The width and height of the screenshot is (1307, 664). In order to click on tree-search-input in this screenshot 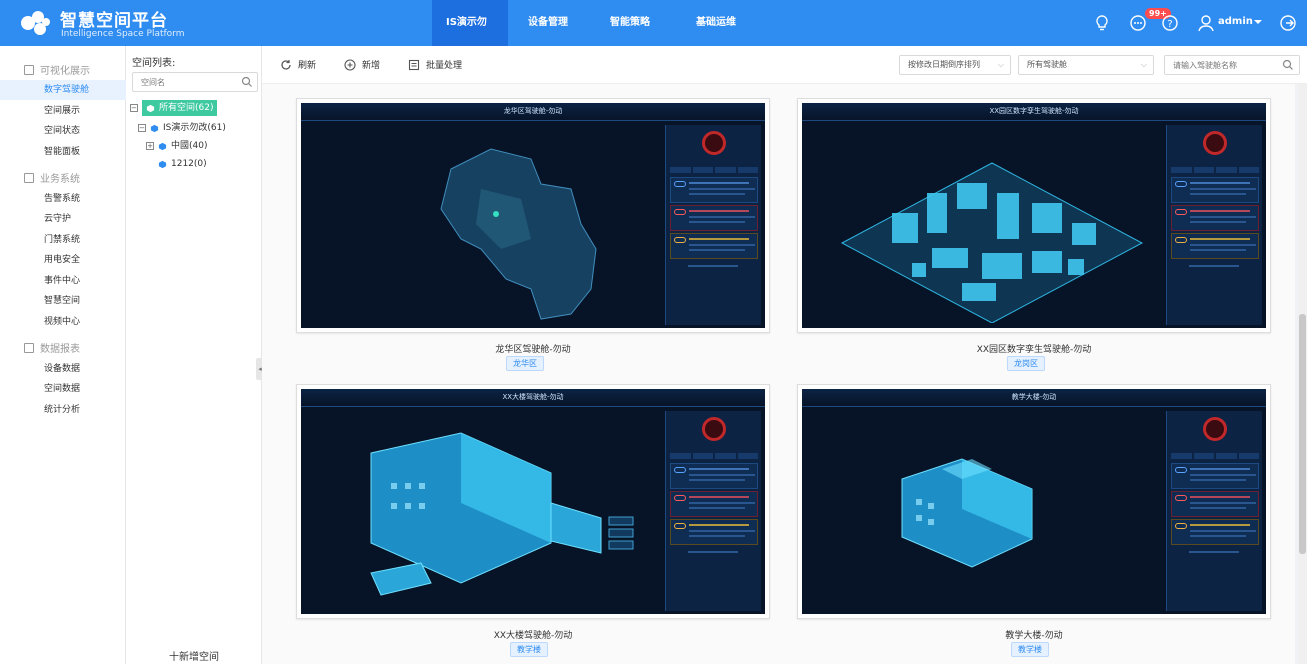, I will do `click(183, 82)`.